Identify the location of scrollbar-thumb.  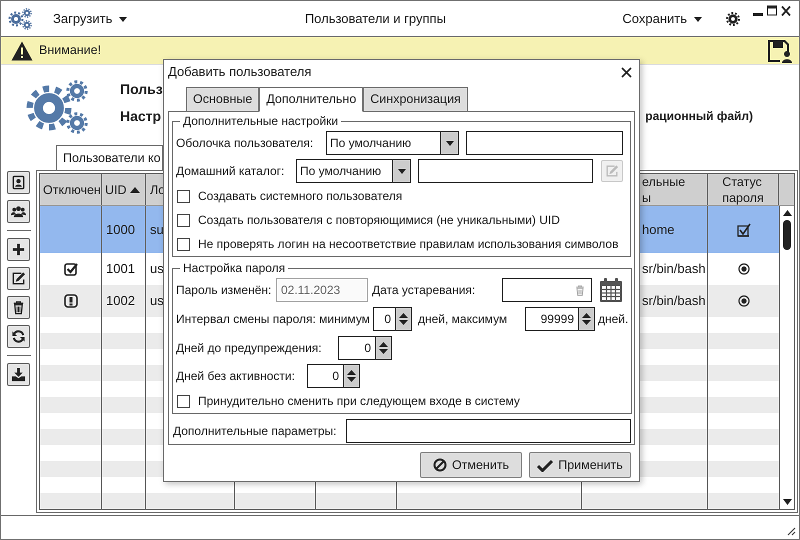
(787, 235).